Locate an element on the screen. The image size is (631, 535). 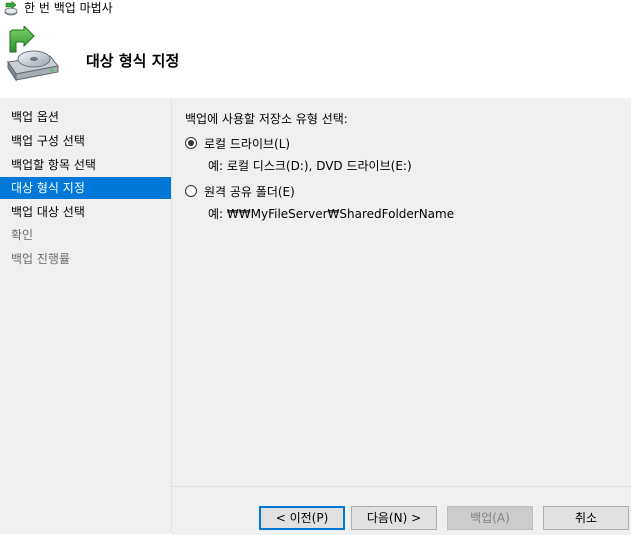
remote-share-radio is located at coordinates (191, 191).